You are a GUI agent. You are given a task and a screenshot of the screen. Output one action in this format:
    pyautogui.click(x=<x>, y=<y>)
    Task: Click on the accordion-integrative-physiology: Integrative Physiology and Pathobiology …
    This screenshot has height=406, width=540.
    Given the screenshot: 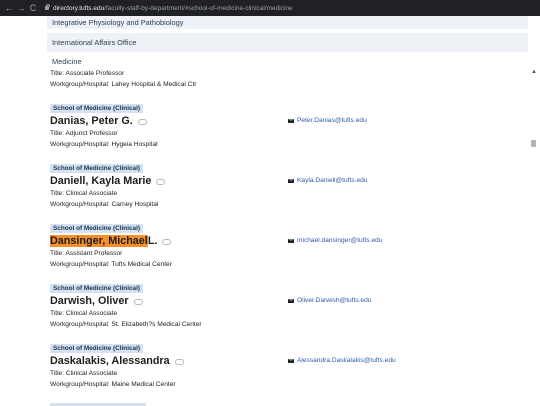 What is the action you would take?
    pyautogui.click(x=292, y=22)
    